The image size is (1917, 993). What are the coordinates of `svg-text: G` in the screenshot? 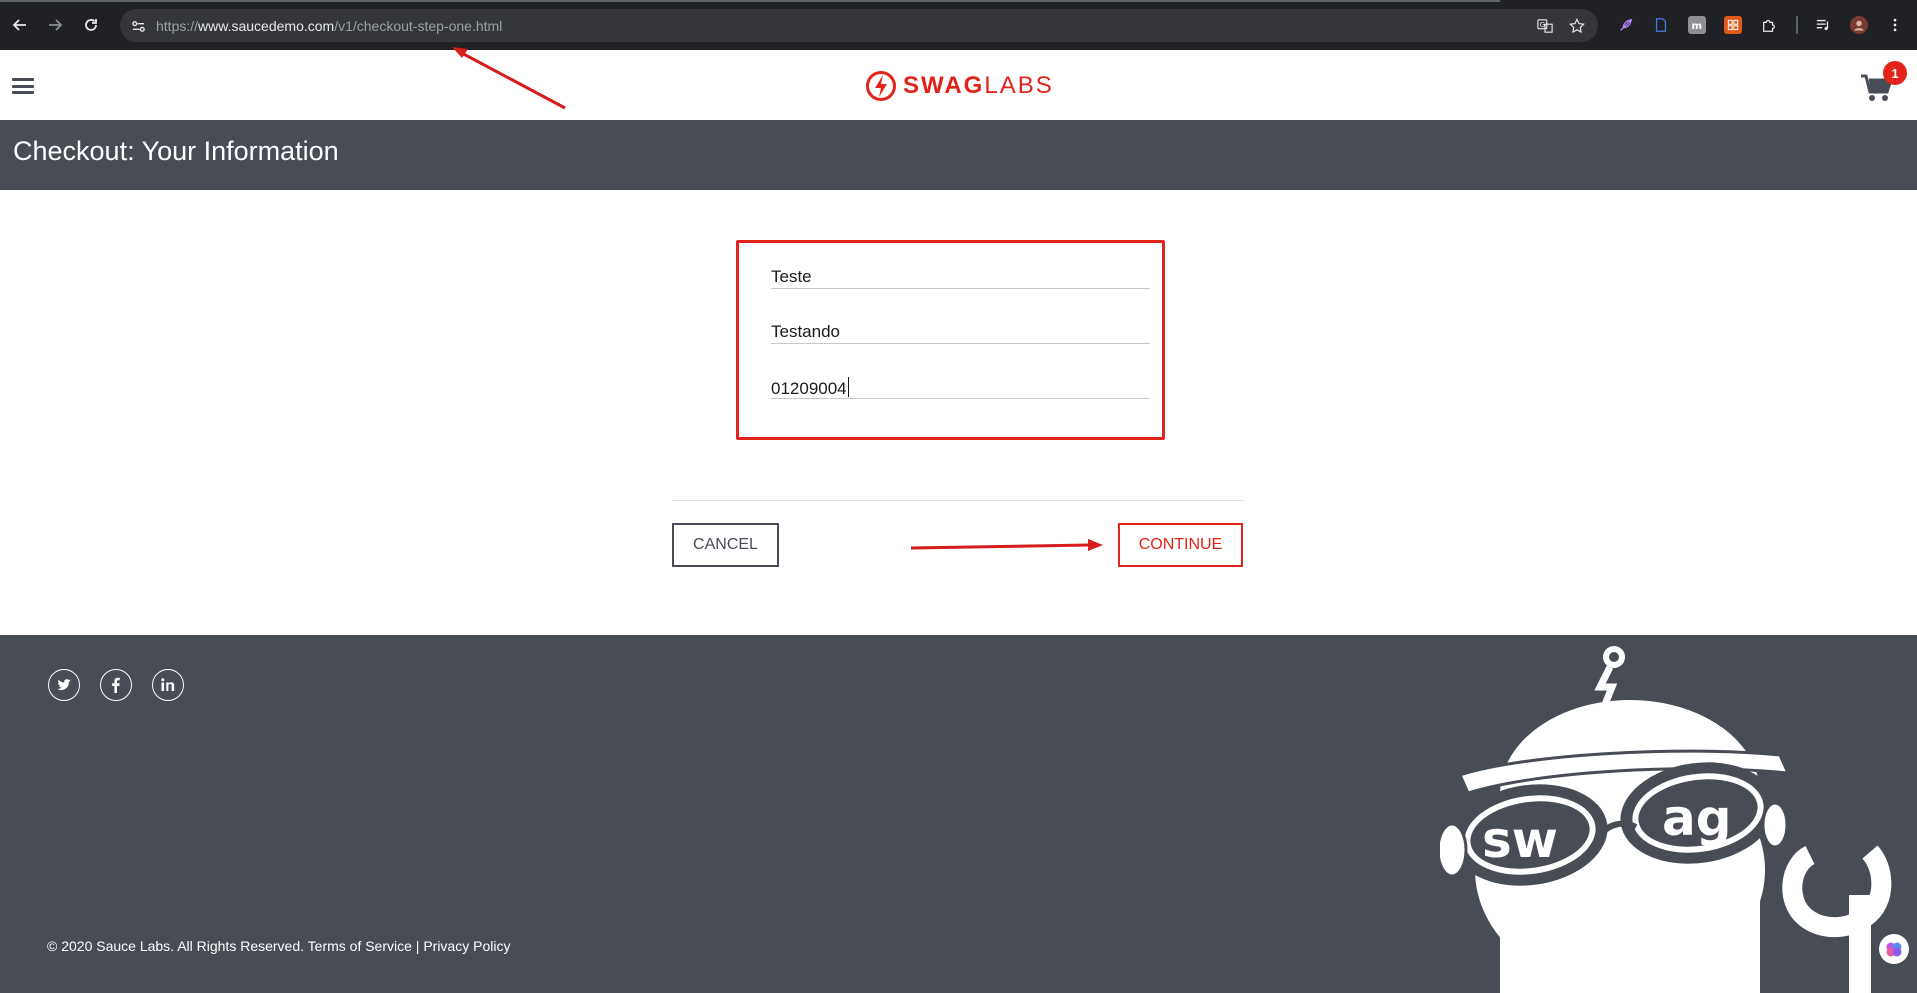 It's located at (1543, 24).